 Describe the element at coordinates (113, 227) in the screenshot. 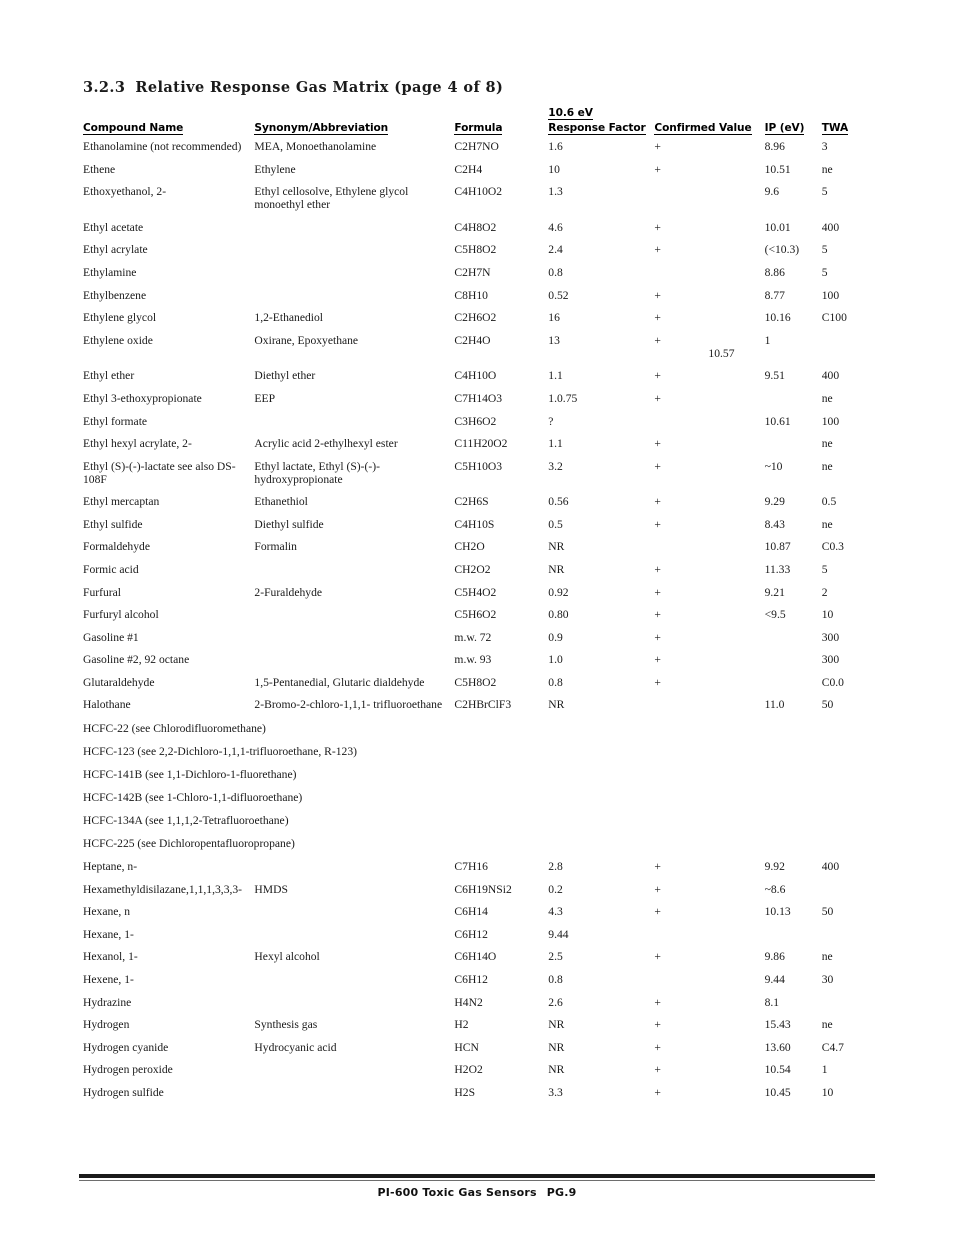

I see `cell-compound-name: Ethyl acetate` at that location.